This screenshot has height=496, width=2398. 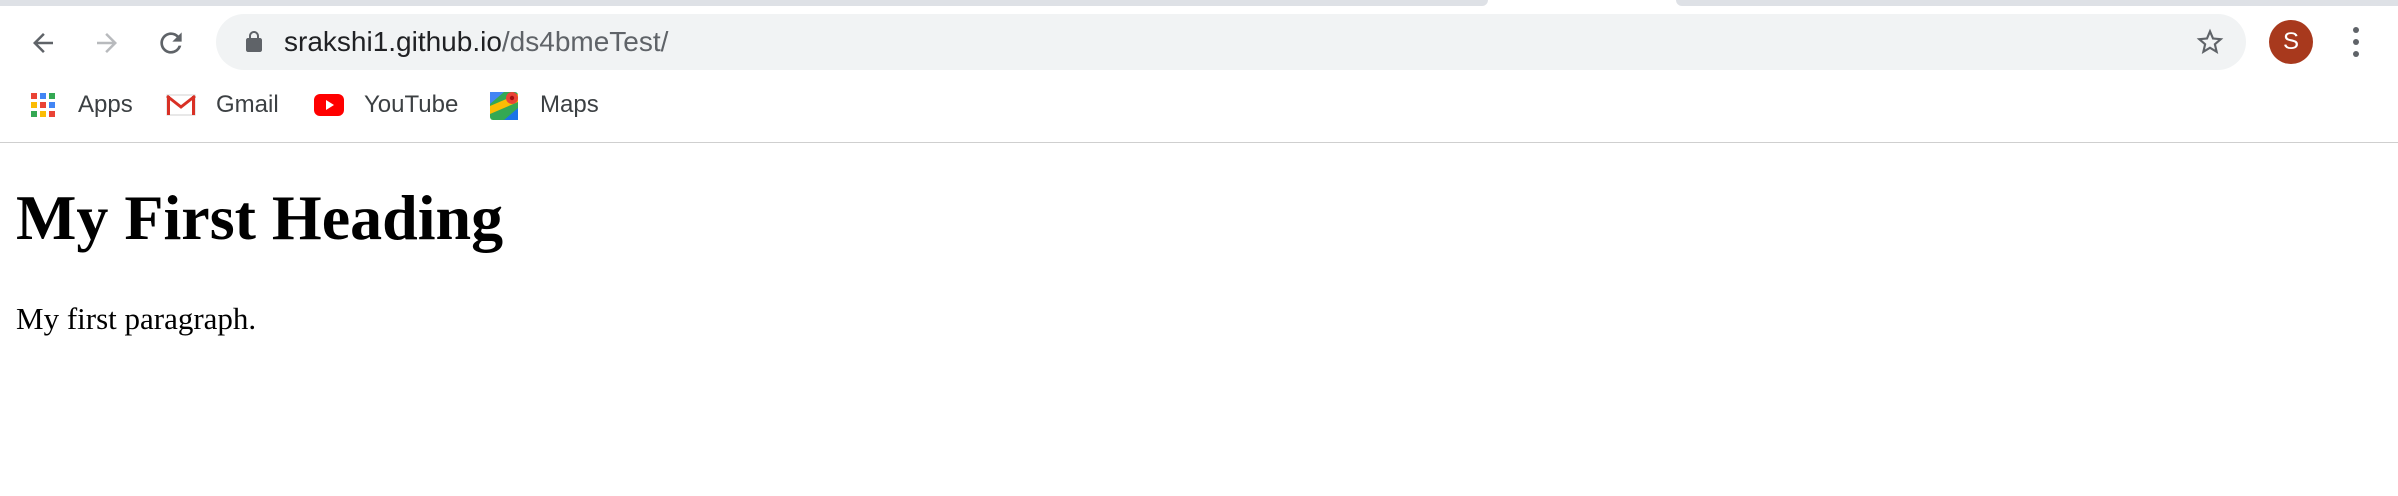 I want to click on bookmark-label: Gmail, so click(x=247, y=104).